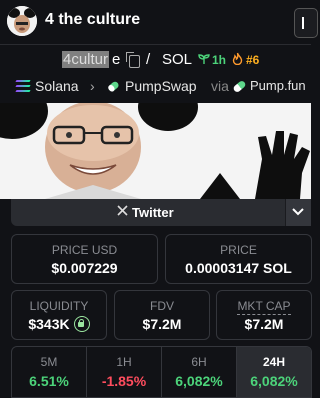  What do you see at coordinates (81, 324) in the screenshot?
I see `lock-icon` at bounding box center [81, 324].